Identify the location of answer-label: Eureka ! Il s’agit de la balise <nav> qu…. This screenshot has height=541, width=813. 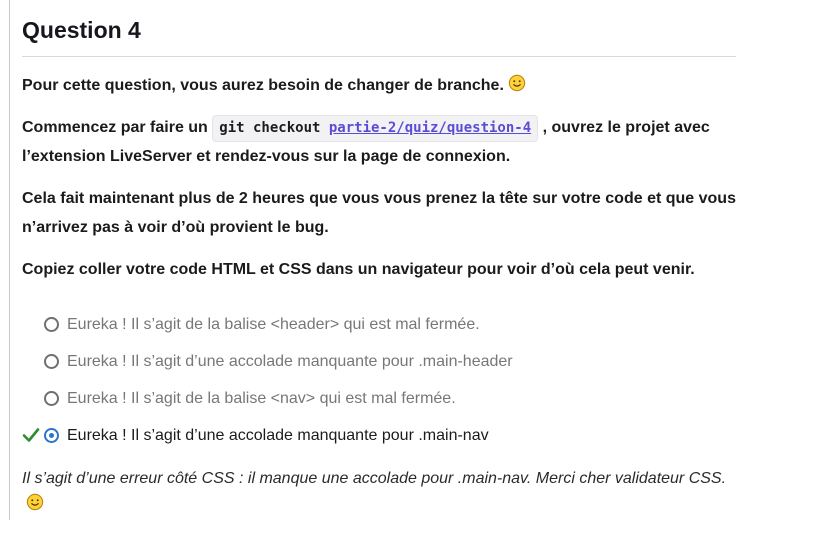
(261, 398).